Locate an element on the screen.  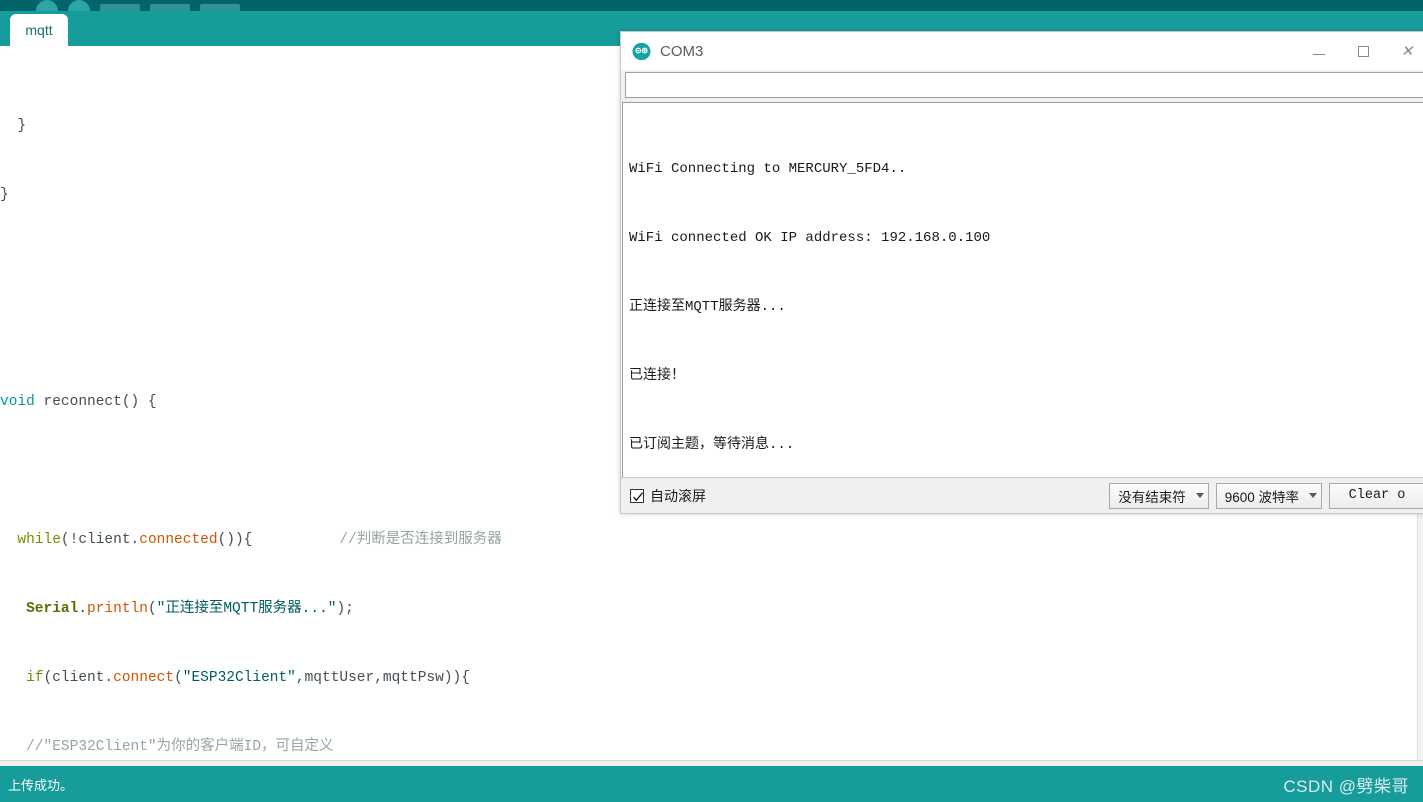
serial-output-line: WiFi Connecting to MERCURY_5FD4.. is located at coordinates (768, 169).